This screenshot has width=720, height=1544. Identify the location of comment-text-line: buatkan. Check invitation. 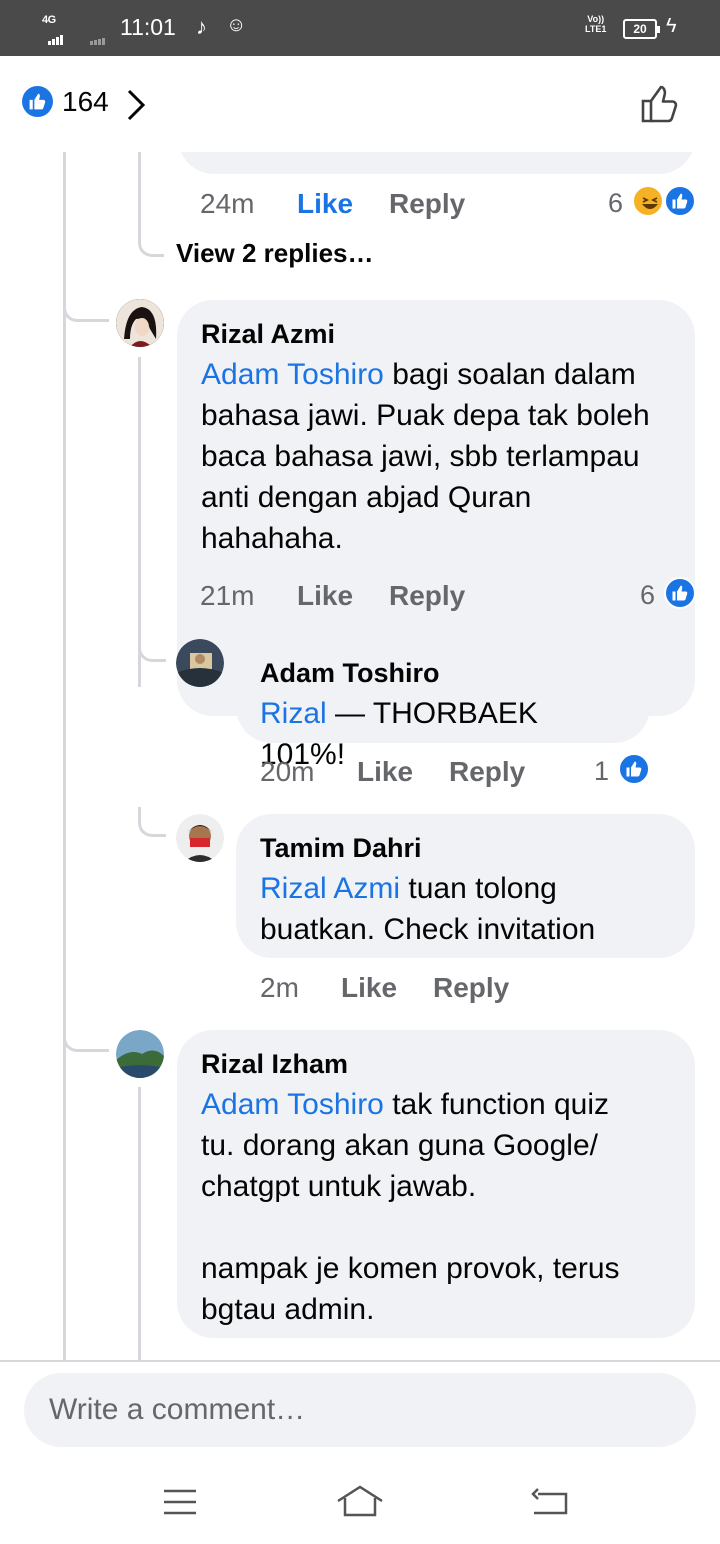
(428, 929).